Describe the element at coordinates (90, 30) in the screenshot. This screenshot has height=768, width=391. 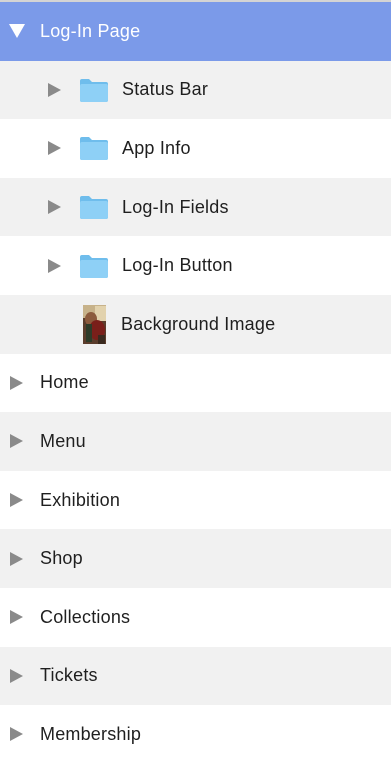
I see `layer-label: Log-In Page` at that location.